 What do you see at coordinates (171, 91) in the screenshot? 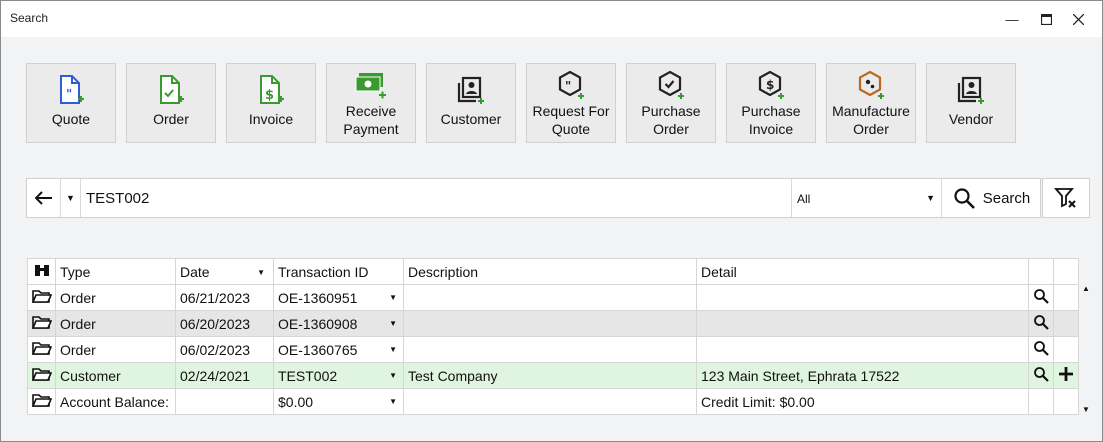
I see `order-add-icon` at bounding box center [171, 91].